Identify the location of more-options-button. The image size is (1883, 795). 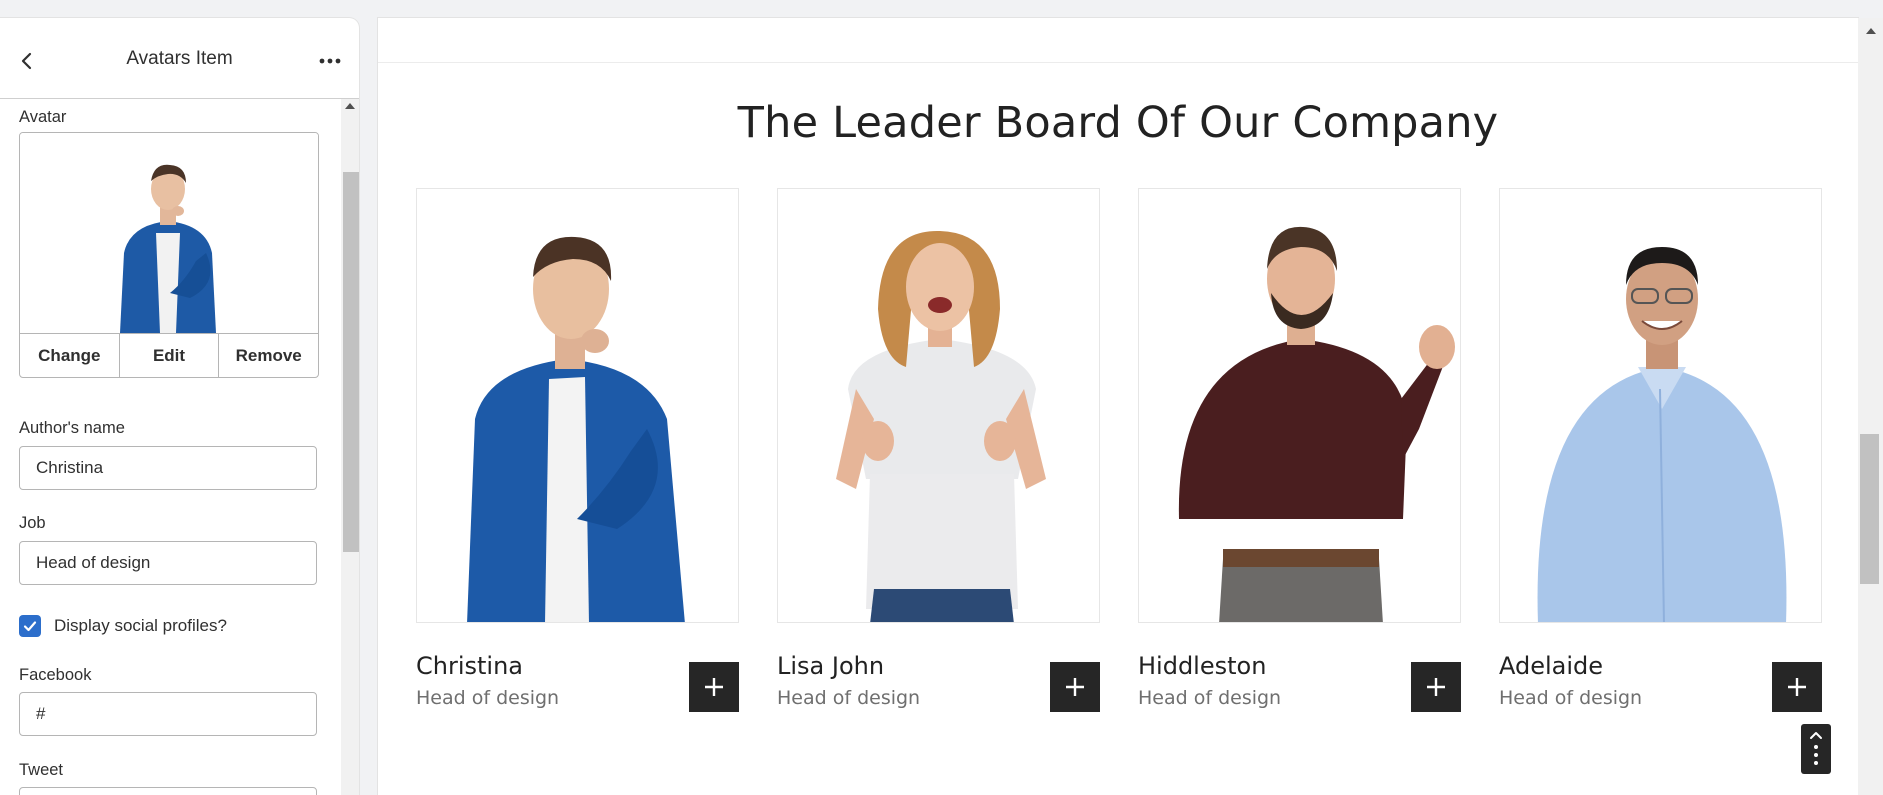
(330, 61).